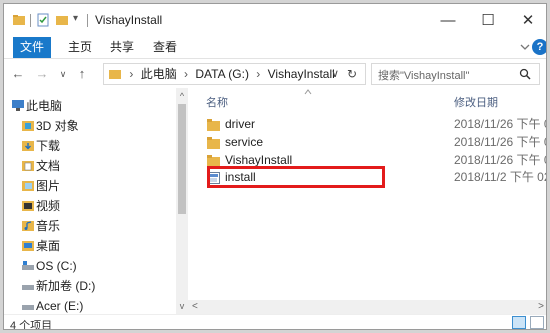 Image resolution: width=550 pixels, height=333 pixels. What do you see at coordinates (48, 186) in the screenshot?
I see `sidebar-item-label: 图片` at bounding box center [48, 186].